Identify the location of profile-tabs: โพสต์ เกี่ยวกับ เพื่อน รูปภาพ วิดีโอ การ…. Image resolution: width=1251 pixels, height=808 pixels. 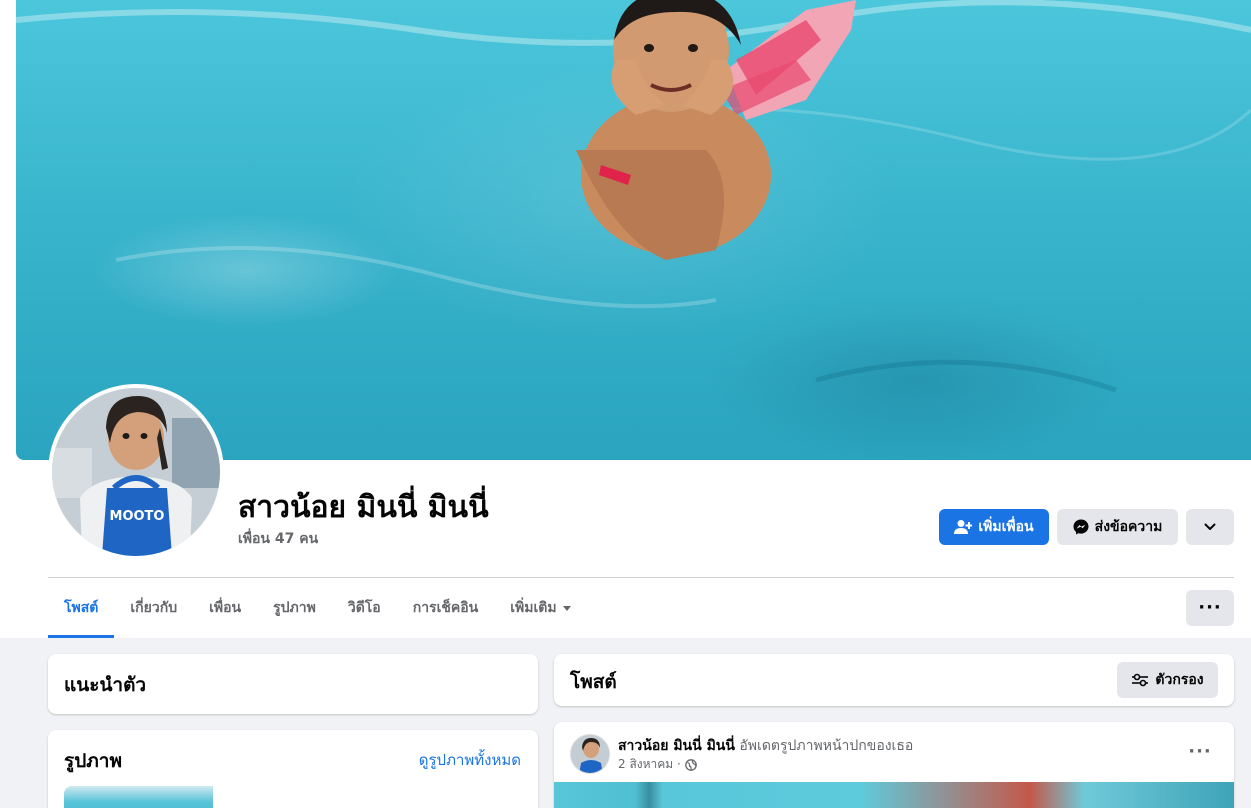
(317, 608).